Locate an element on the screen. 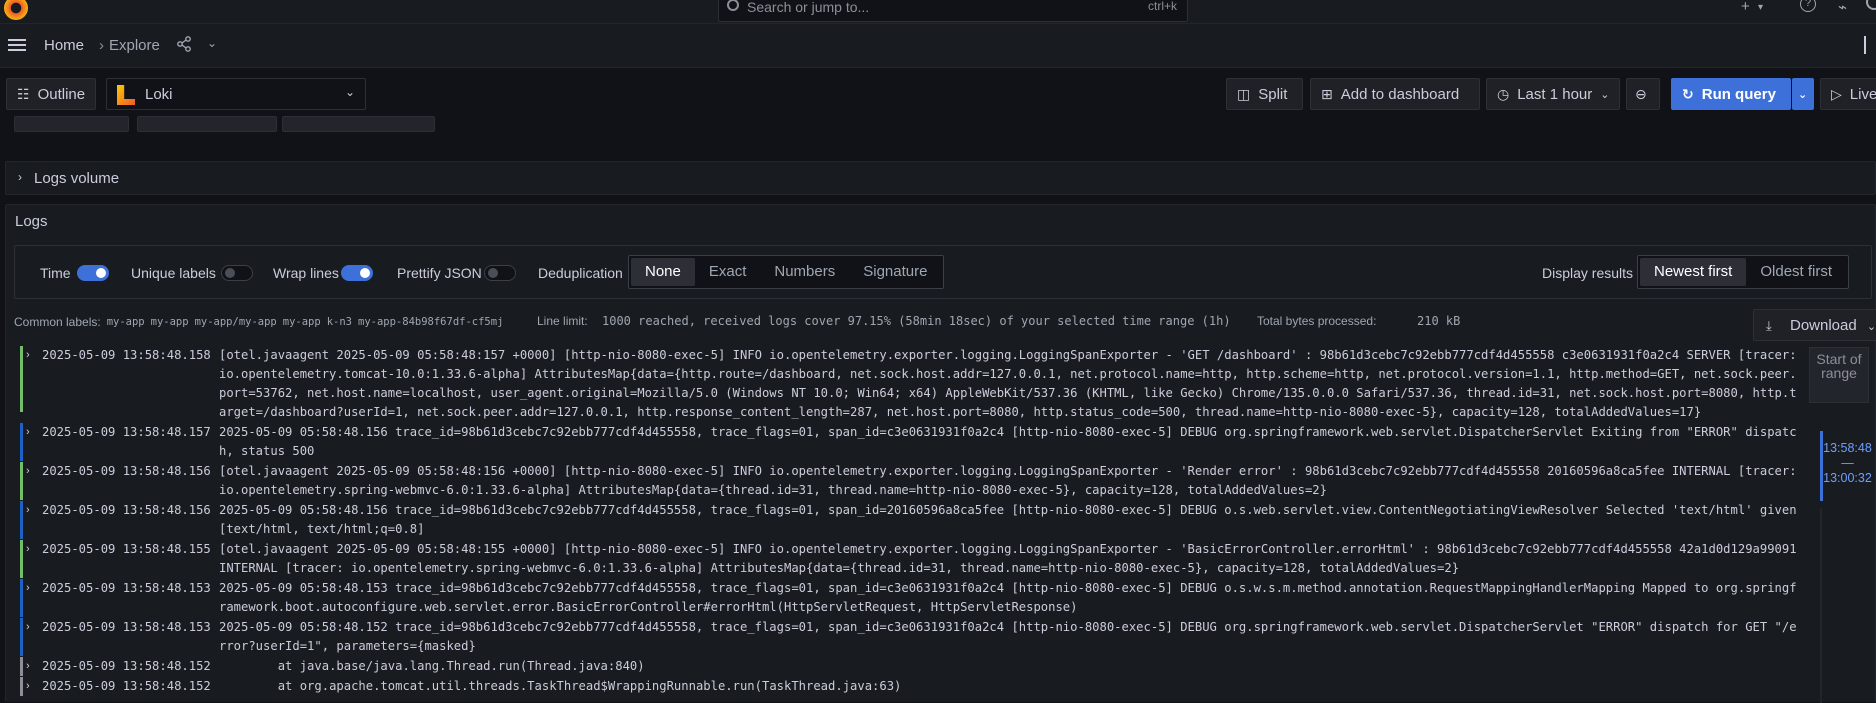 The width and height of the screenshot is (1876, 703). grafana-logo-icon is located at coordinates (16, 10).